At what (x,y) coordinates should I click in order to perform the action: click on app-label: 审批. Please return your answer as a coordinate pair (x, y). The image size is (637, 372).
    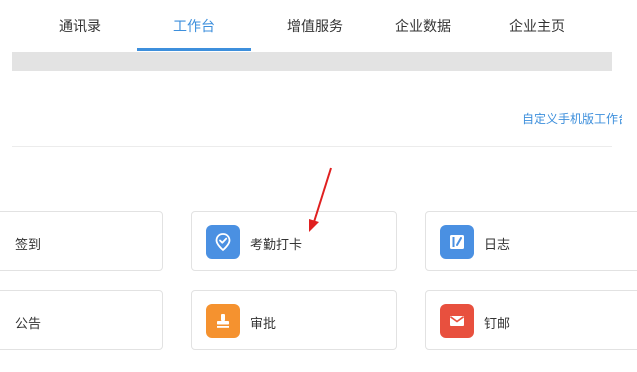
    Looking at the image, I should click on (263, 324).